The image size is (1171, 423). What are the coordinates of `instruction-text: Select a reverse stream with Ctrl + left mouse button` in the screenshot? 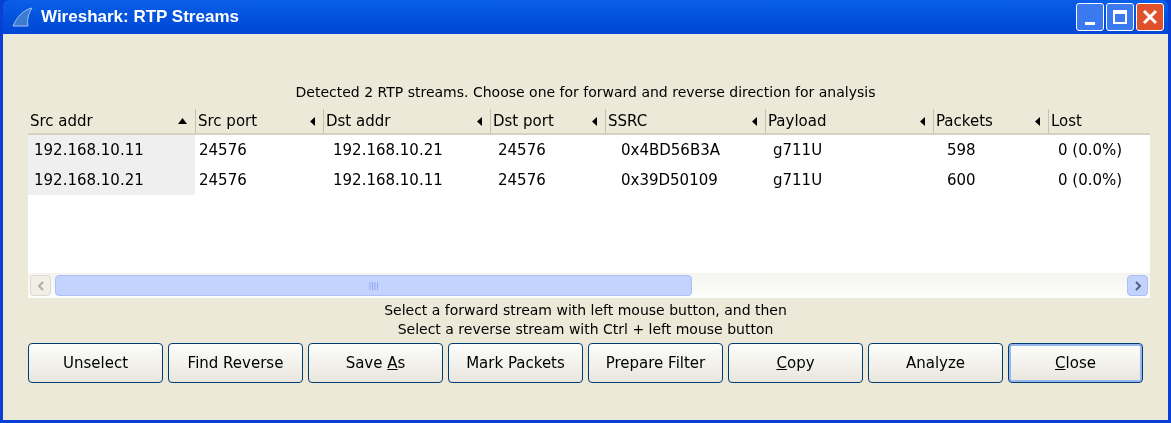 It's located at (585, 329).